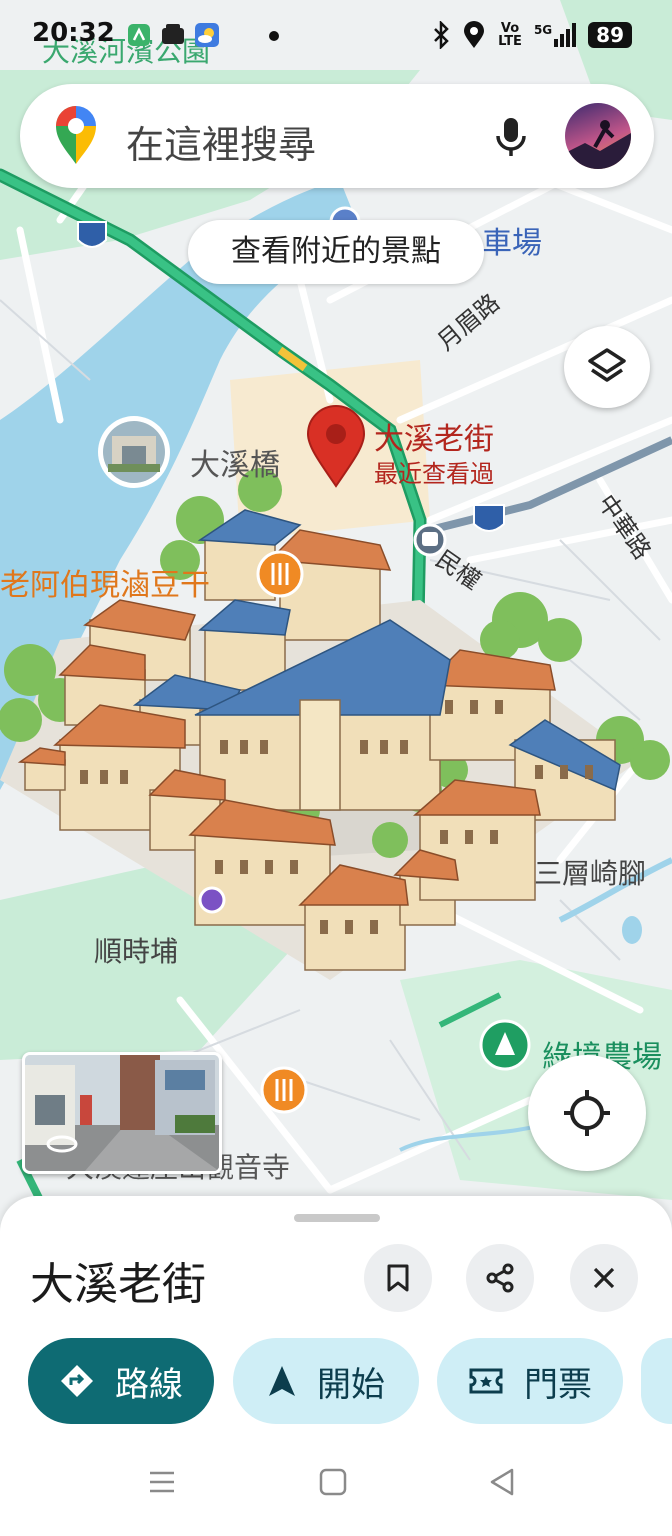  What do you see at coordinates (221, 141) in the screenshot?
I see `search-input: 在這裡搜尋` at bounding box center [221, 141].